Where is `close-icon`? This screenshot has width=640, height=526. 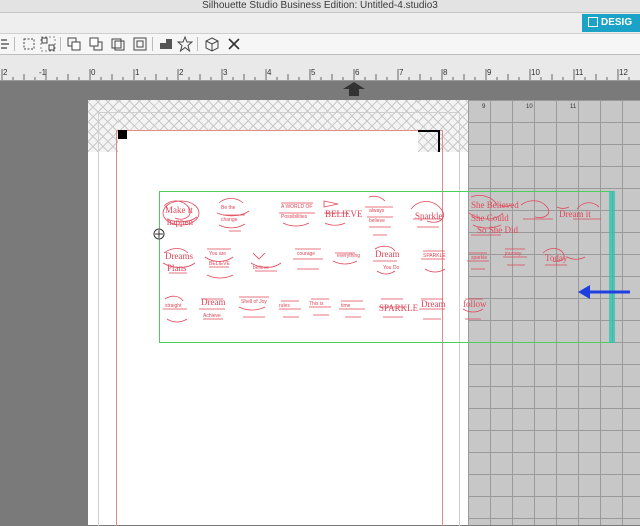
close-icon is located at coordinates (234, 44).